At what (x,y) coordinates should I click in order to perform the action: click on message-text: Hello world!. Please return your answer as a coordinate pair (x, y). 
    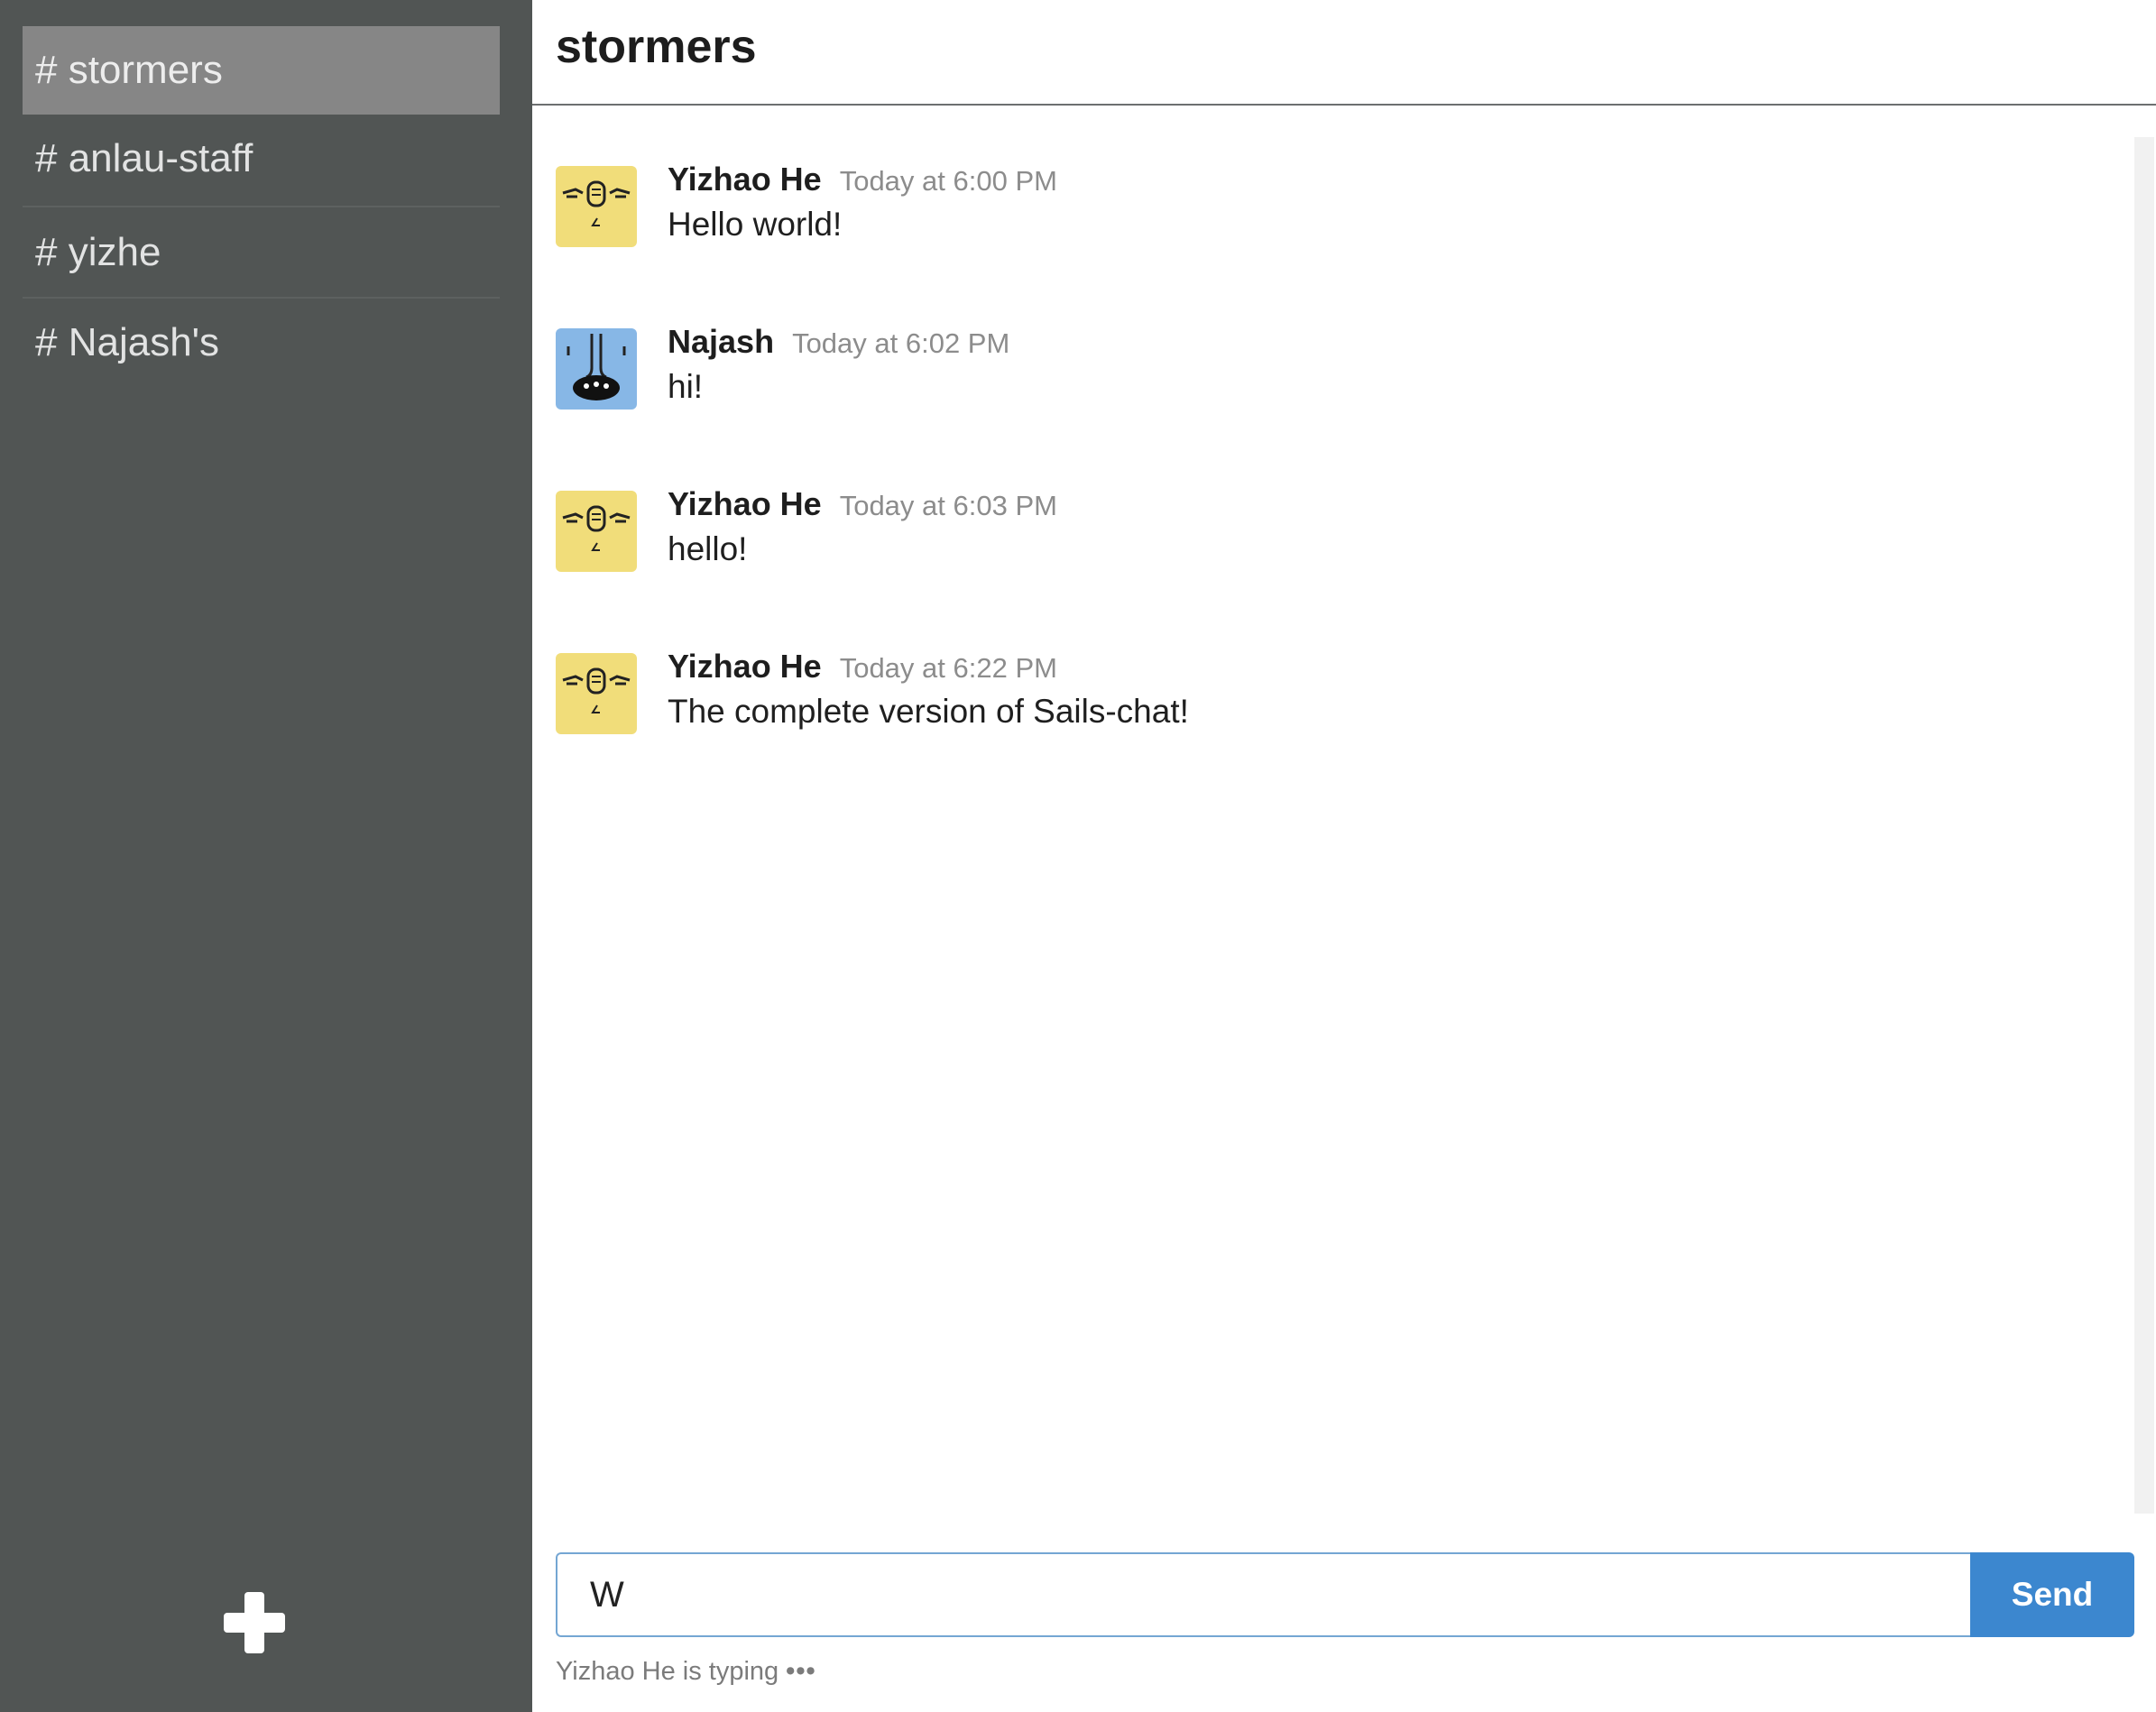
    Looking at the image, I should click on (755, 224).